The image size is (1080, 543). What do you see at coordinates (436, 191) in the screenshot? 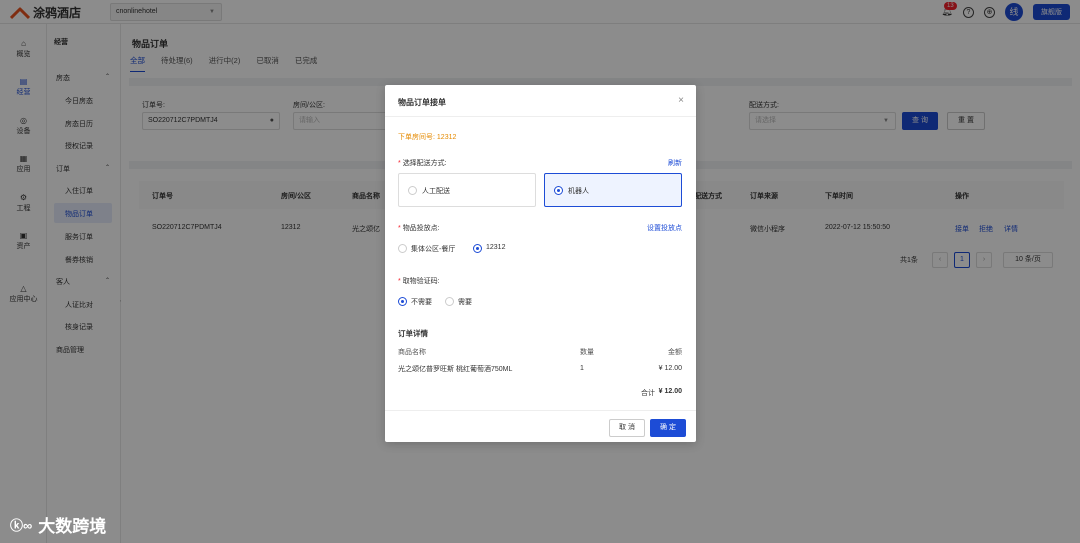
I see `delivery-option-manual-label: 人工配送` at bounding box center [436, 191].